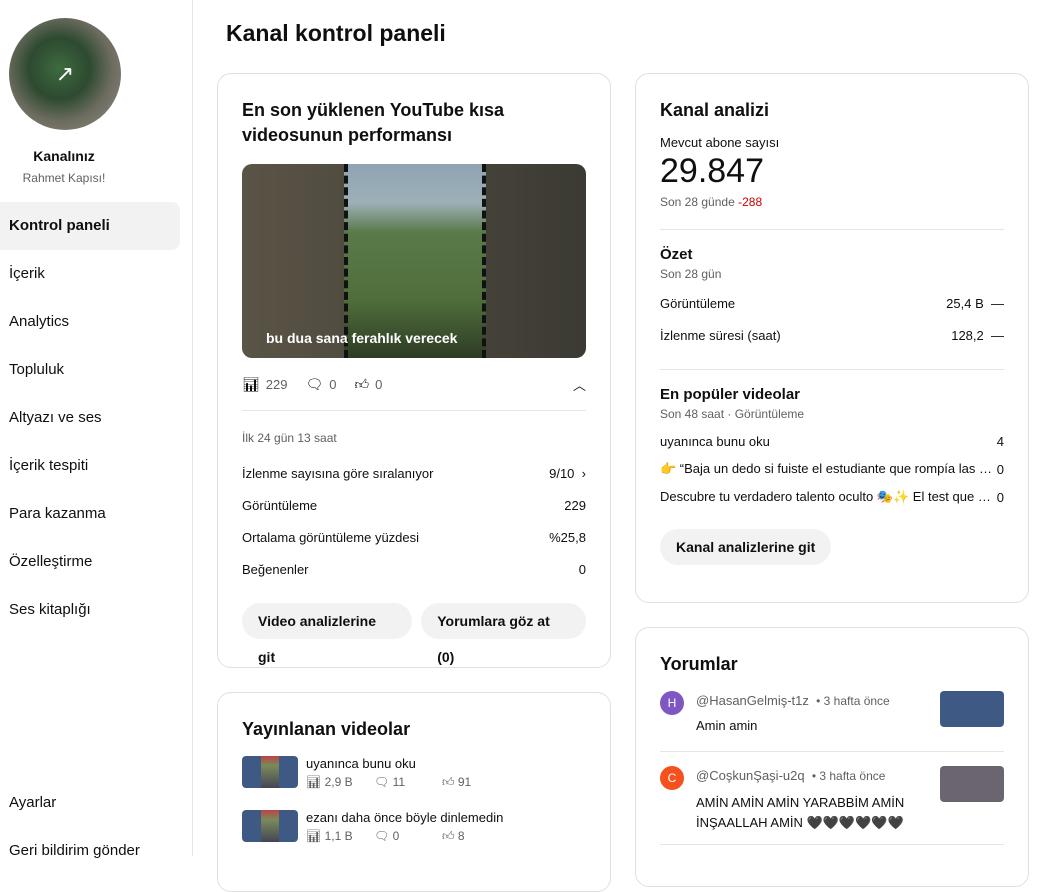 Image resolution: width=1040 pixels, height=892 pixels. I want to click on stat-row: Ortalama görüntüleme yüzdesi %25,8, so click(414, 537).